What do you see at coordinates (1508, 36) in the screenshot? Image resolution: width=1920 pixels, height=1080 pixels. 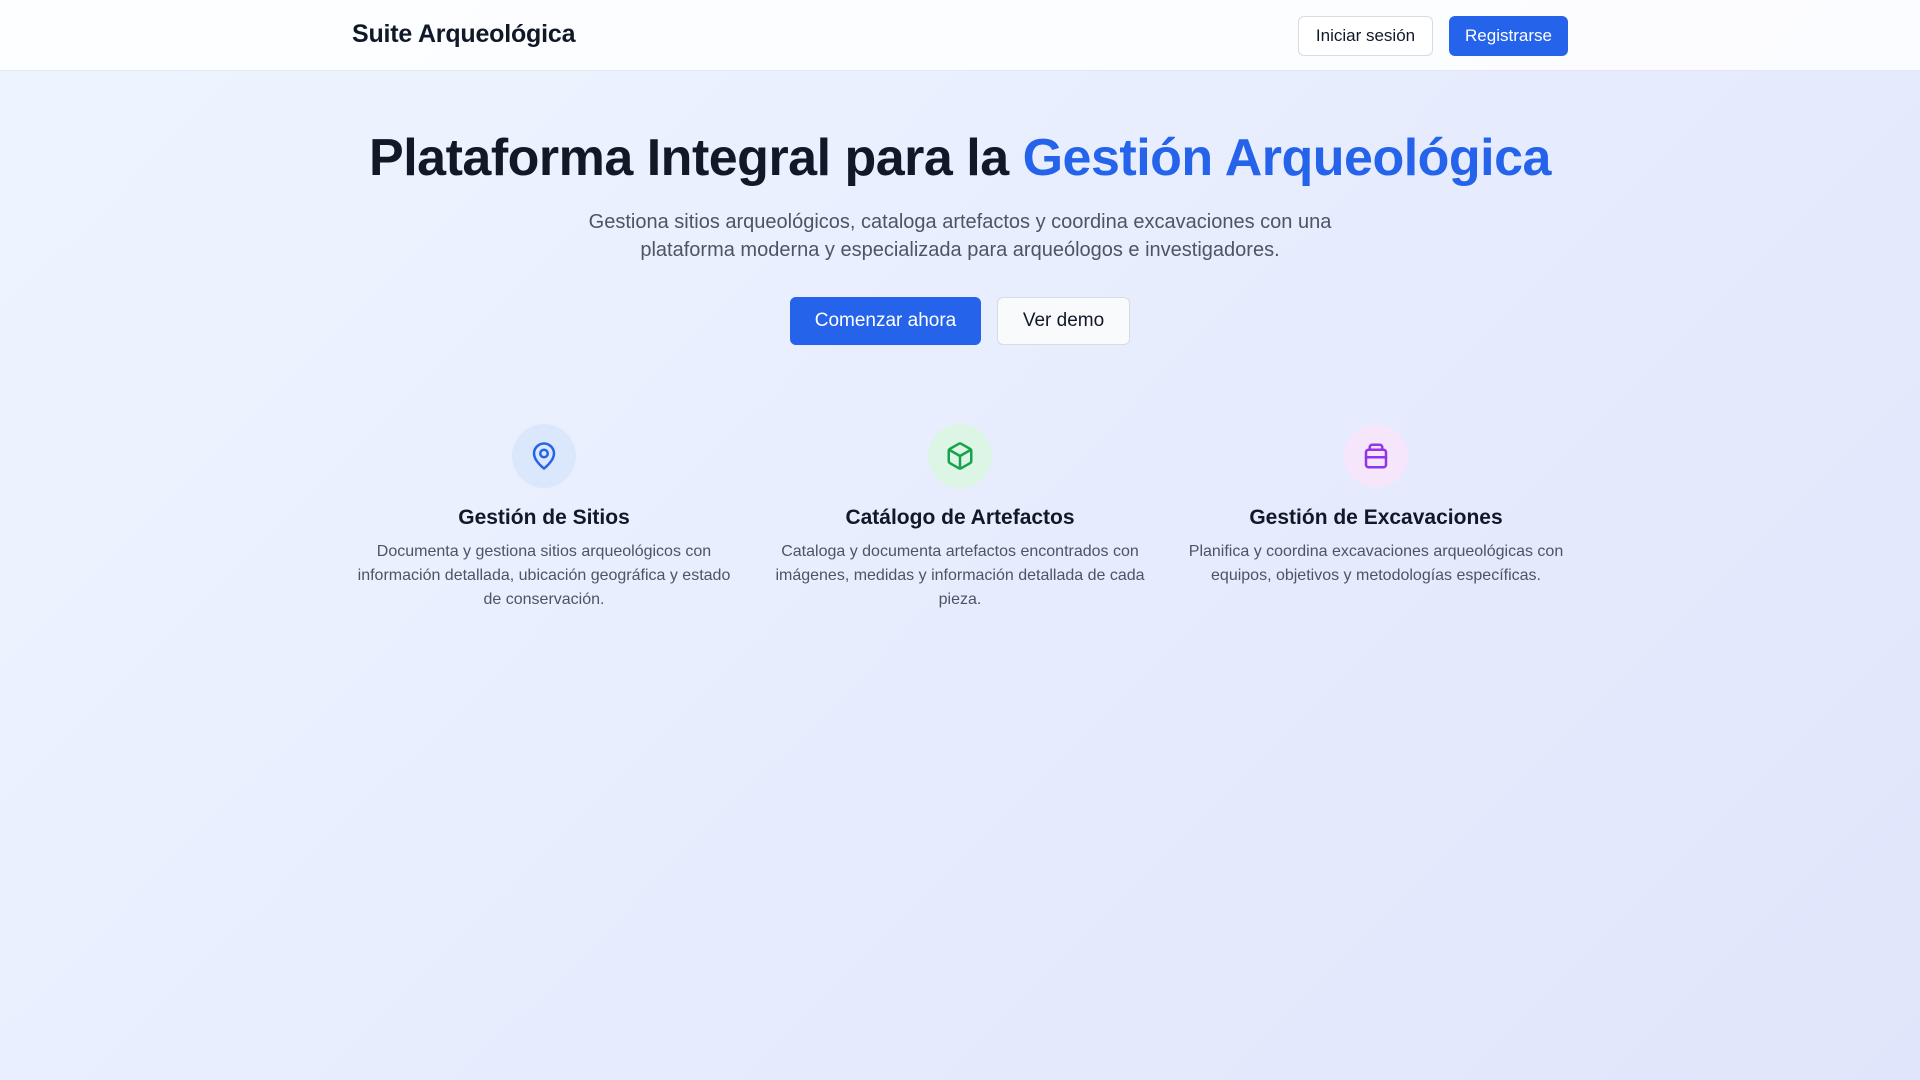 I see `signup-button: Registrarse` at bounding box center [1508, 36].